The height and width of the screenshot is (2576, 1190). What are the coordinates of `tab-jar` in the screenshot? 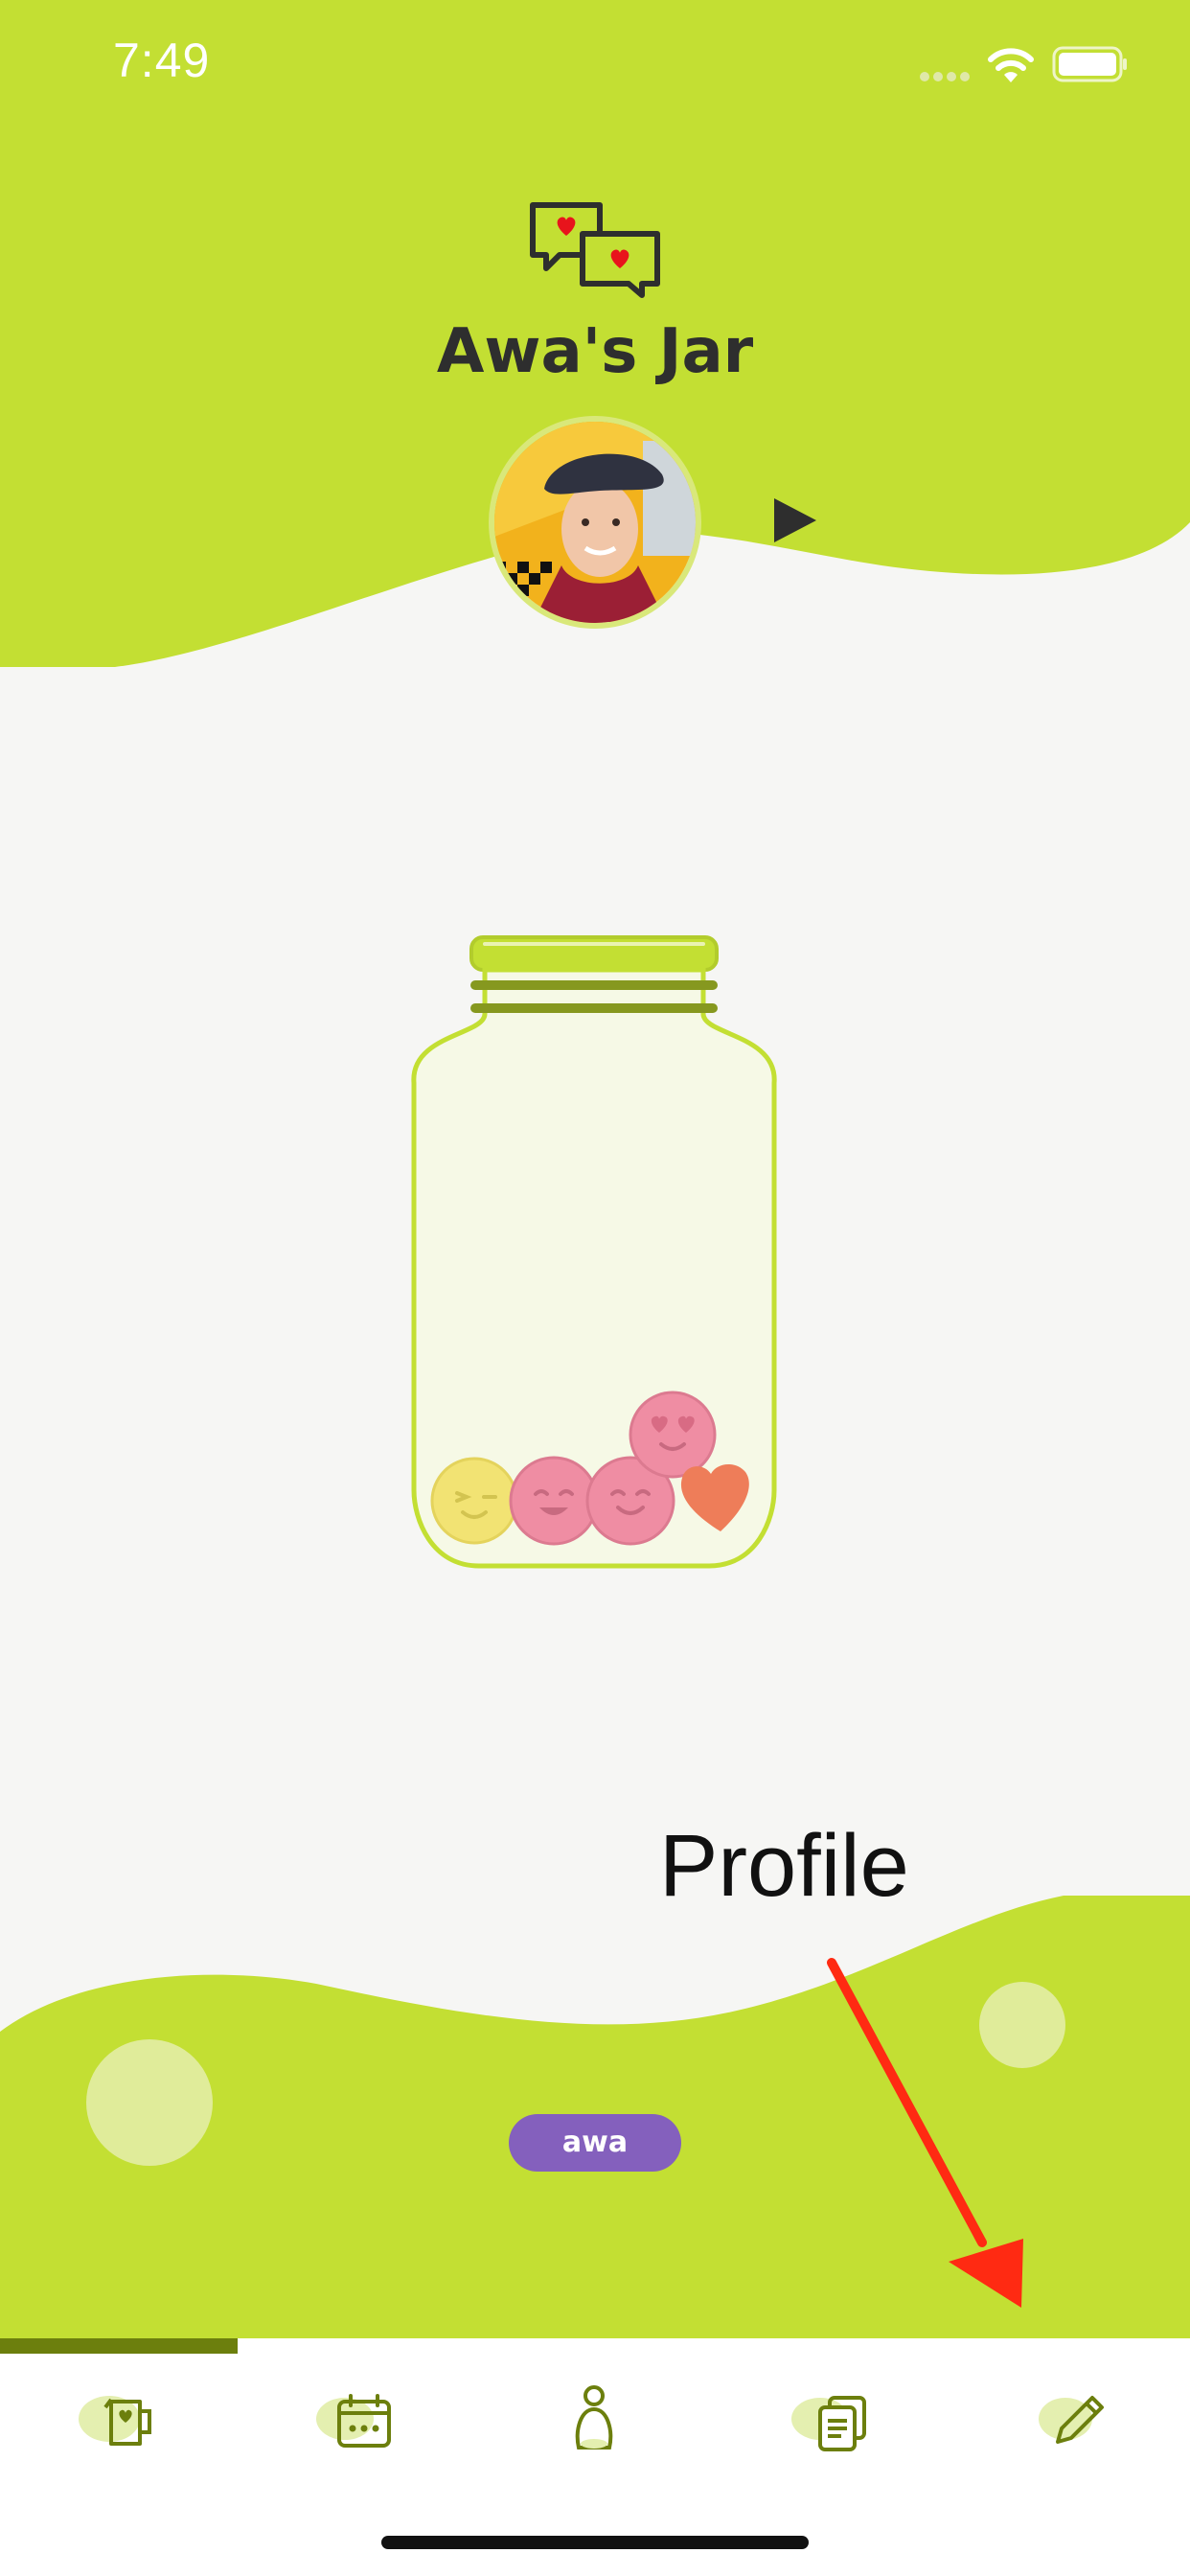 It's located at (119, 2416).